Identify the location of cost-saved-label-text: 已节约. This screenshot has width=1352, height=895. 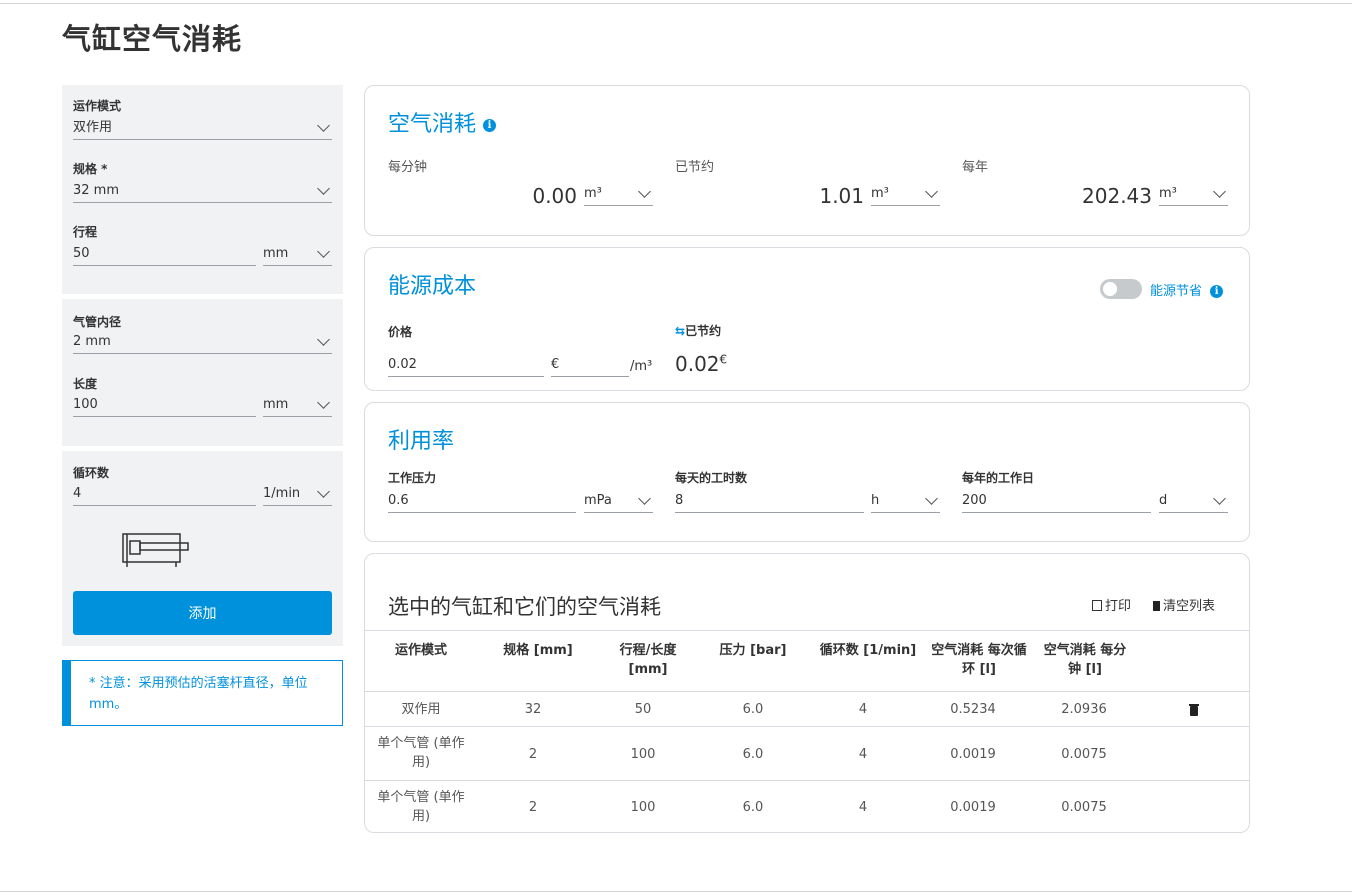
(703, 331).